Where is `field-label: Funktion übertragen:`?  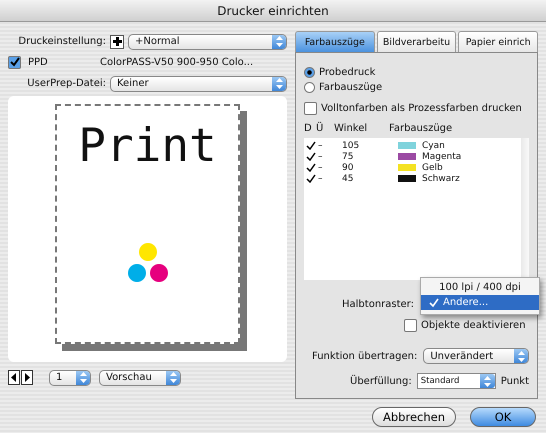
field-label: Funktion übertragen: is located at coordinates (365, 356).